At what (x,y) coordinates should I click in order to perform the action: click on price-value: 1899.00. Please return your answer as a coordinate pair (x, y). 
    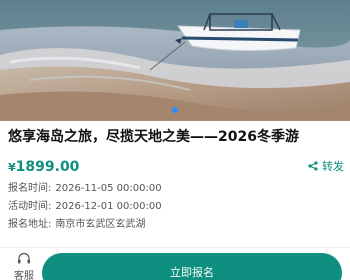
    Looking at the image, I should click on (47, 167).